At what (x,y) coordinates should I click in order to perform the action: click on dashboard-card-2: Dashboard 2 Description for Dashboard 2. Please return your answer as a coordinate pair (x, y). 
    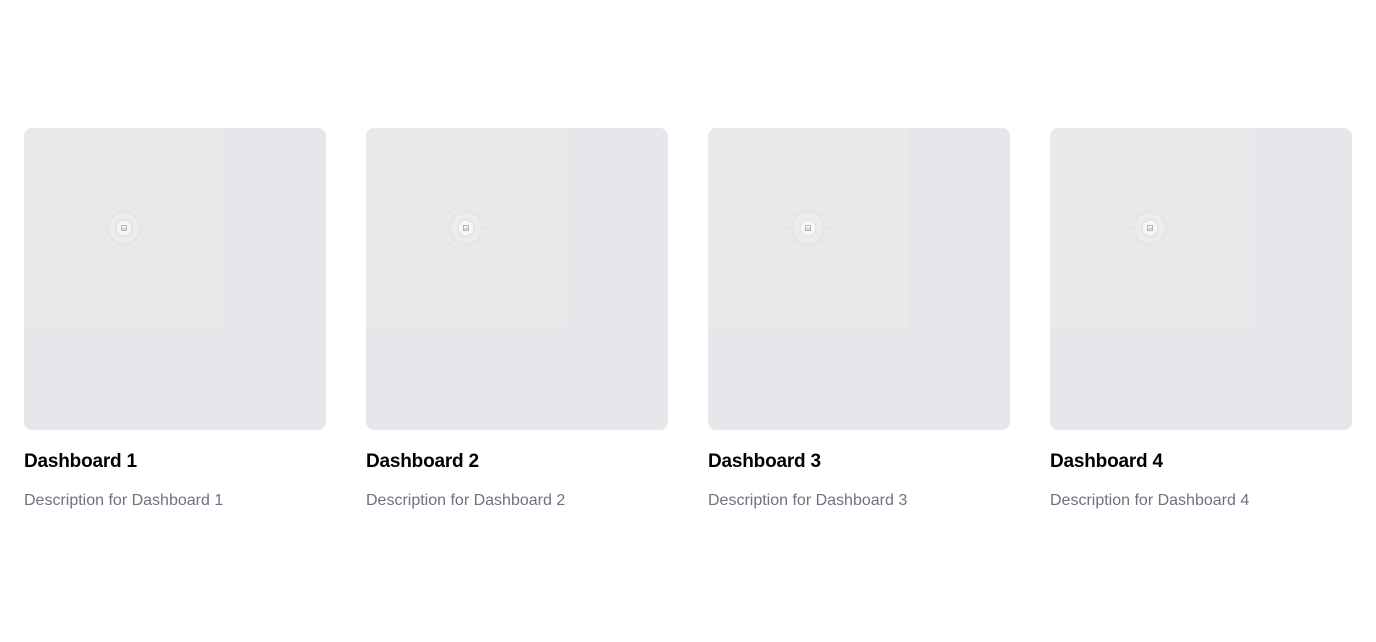
    Looking at the image, I should click on (517, 319).